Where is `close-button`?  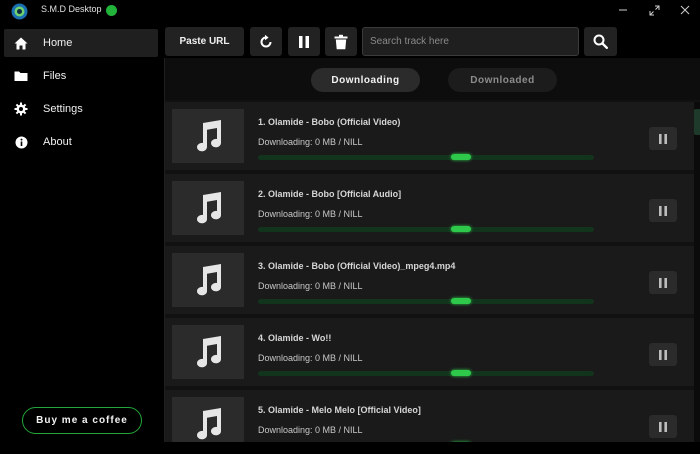
close-button is located at coordinates (685, 10).